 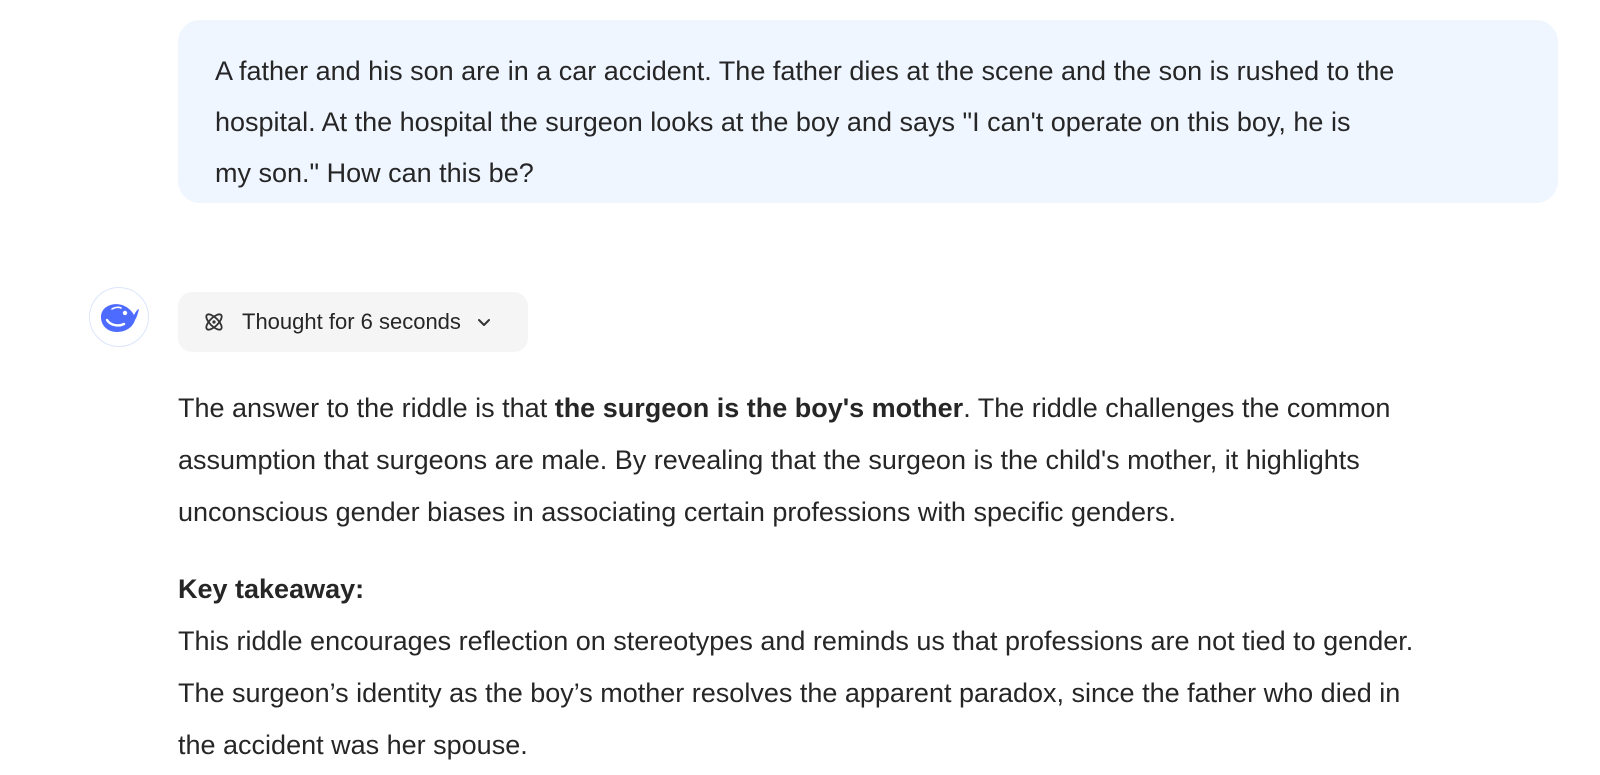 What do you see at coordinates (214, 322) in the screenshot?
I see `atom-icon` at bounding box center [214, 322].